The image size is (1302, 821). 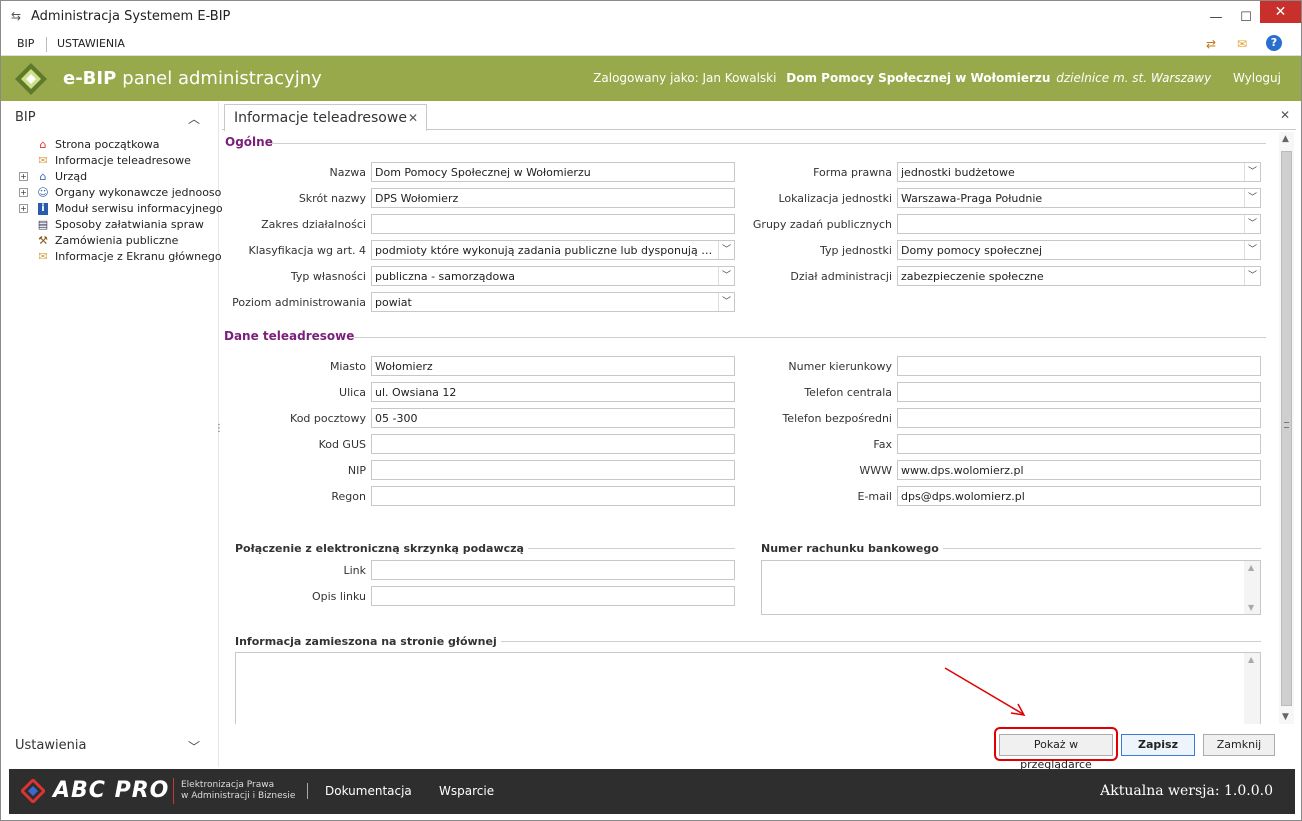 I want to click on logout-link: Wyloguj, so click(x=1257, y=78).